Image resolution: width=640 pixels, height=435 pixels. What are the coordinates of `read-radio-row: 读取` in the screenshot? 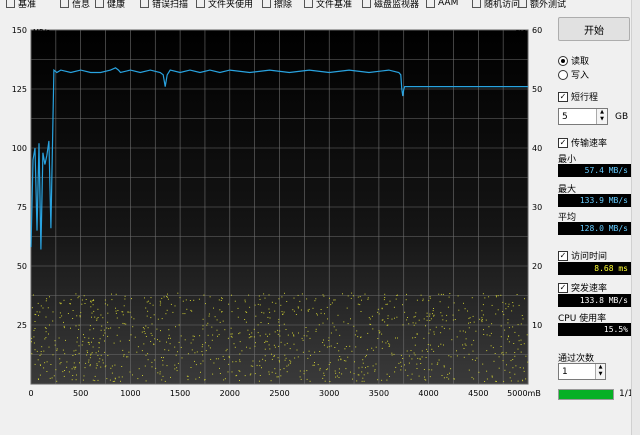 It's located at (573, 60).